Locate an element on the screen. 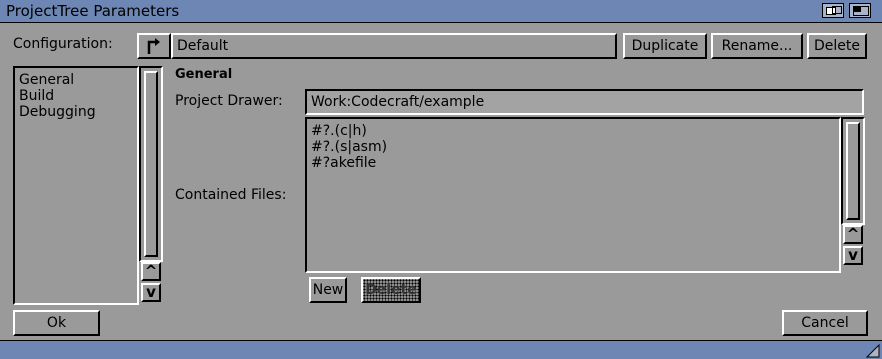 The height and width of the screenshot is (359, 882). cycle-icon is located at coordinates (153, 46).